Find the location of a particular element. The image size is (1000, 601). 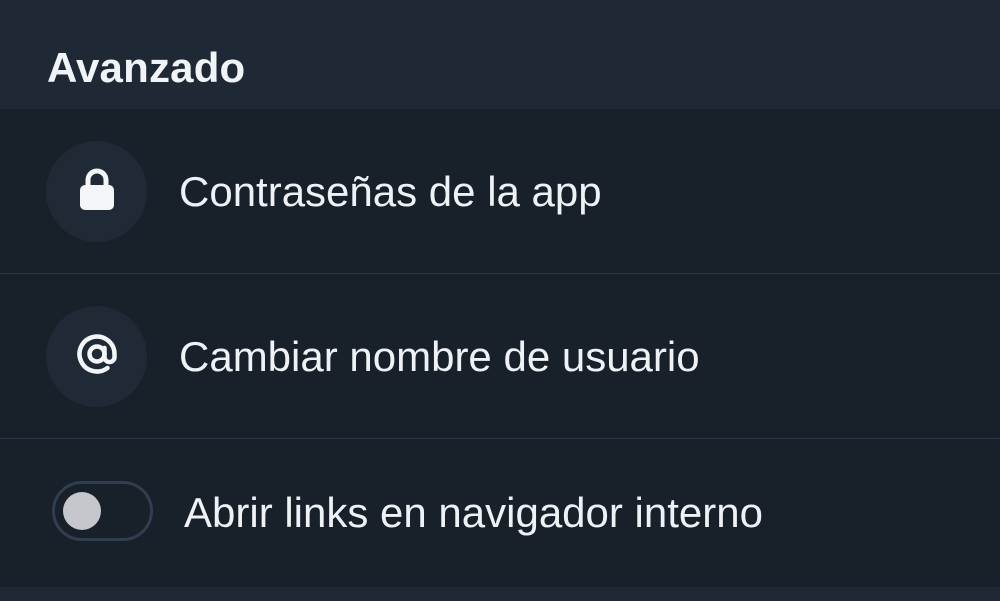

at-icon-container is located at coordinates (96, 356).